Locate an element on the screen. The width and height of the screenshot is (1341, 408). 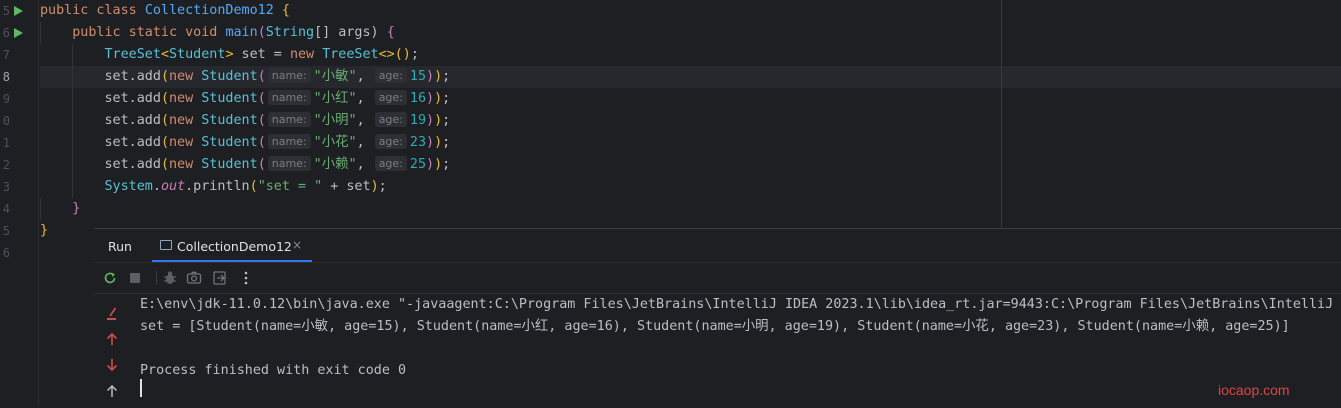
code-line: TreeSet<Student> set = new TreeSet<>(); is located at coordinates (690, 55).